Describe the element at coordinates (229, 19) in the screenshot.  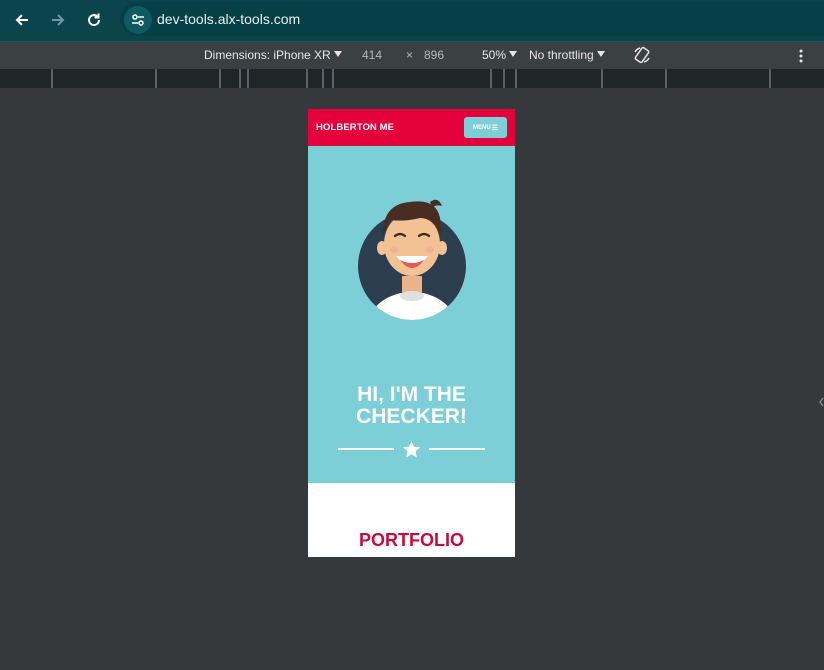
I see `url-text: dev-tools.alx-tools.com` at that location.